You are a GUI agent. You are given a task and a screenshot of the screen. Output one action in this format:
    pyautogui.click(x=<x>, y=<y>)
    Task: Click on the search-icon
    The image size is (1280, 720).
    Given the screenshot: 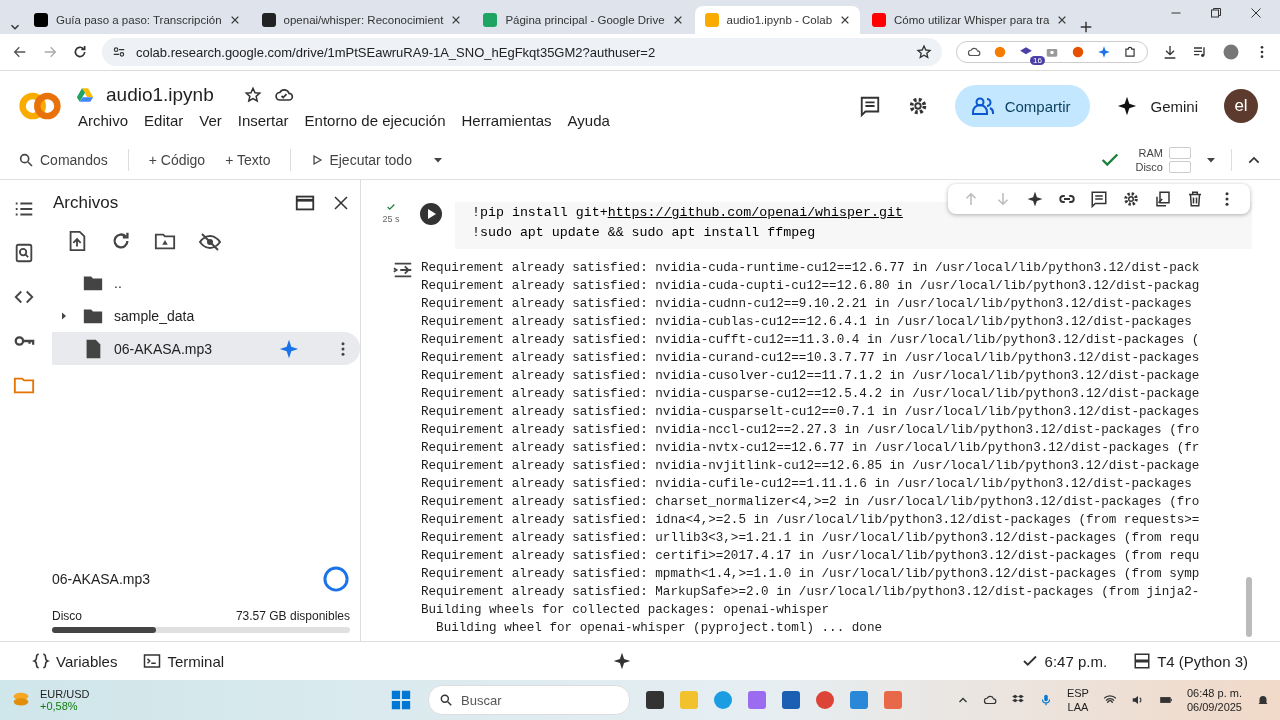 What is the action you would take?
    pyautogui.click(x=446, y=700)
    